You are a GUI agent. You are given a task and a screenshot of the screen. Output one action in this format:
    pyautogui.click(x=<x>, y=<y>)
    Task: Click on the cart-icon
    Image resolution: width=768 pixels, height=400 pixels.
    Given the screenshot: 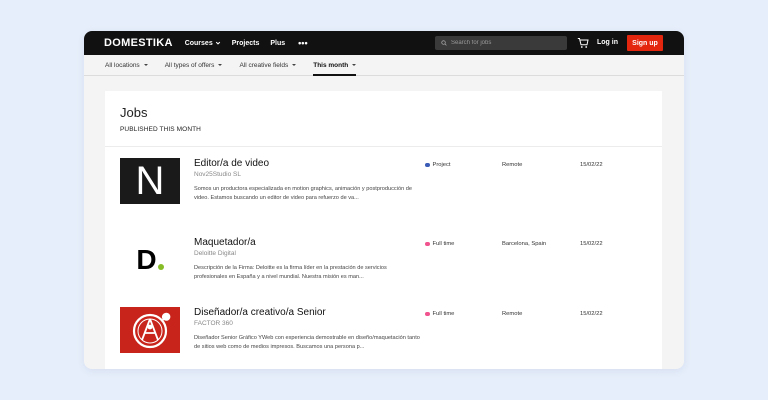 What is the action you would take?
    pyautogui.click(x=583, y=43)
    